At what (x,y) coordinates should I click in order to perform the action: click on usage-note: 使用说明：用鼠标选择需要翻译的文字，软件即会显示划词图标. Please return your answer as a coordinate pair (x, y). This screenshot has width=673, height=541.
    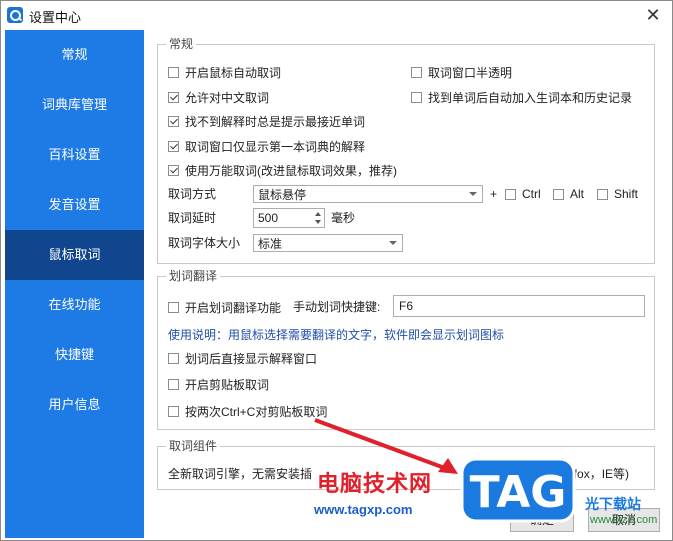
    Looking at the image, I should click on (336, 335).